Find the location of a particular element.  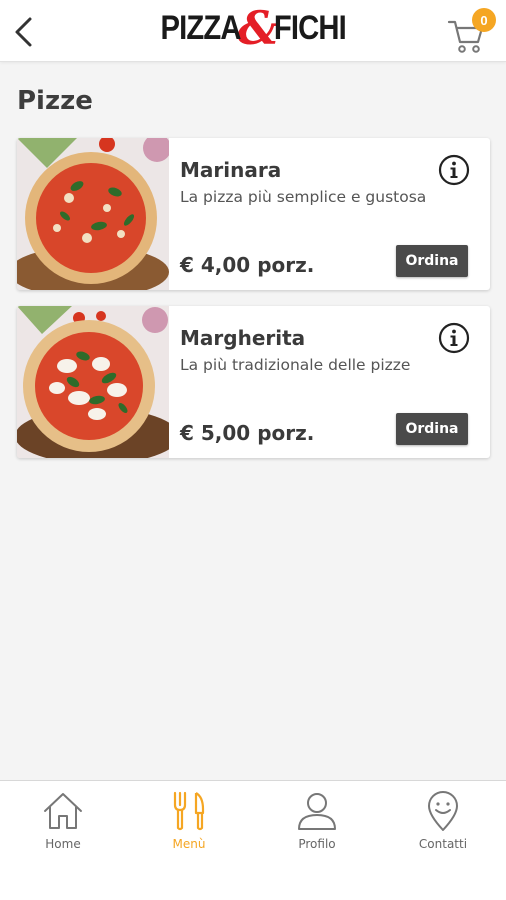

brand-logo: PIZZA&FICHI is located at coordinates (253, 28).